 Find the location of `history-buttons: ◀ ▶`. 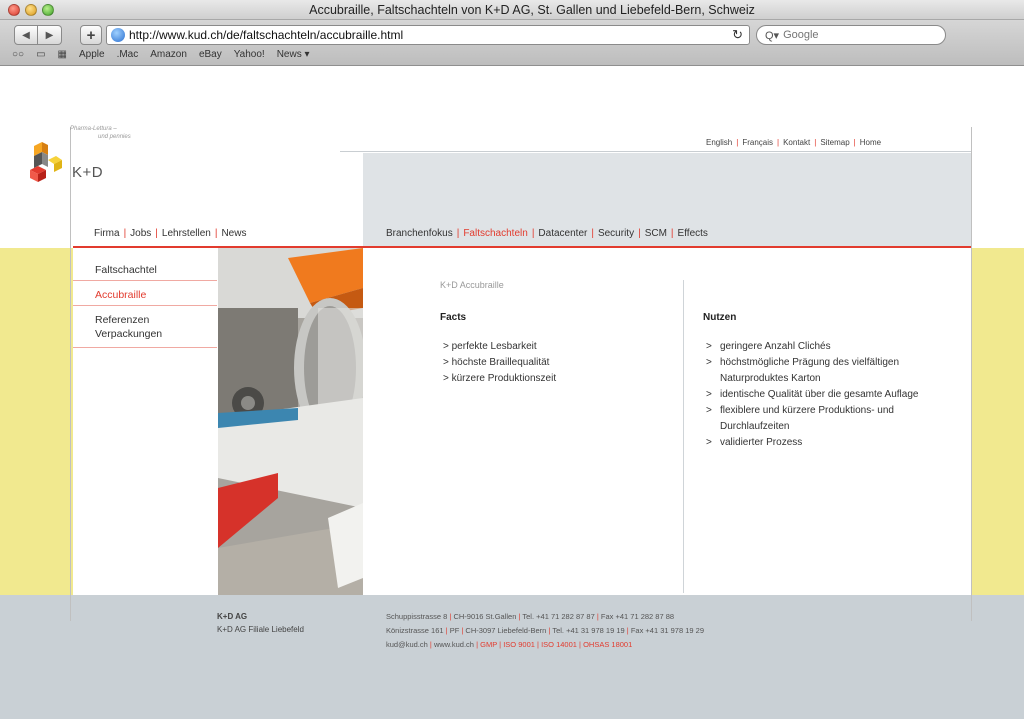

history-buttons: ◀ ▶ is located at coordinates (38, 35).